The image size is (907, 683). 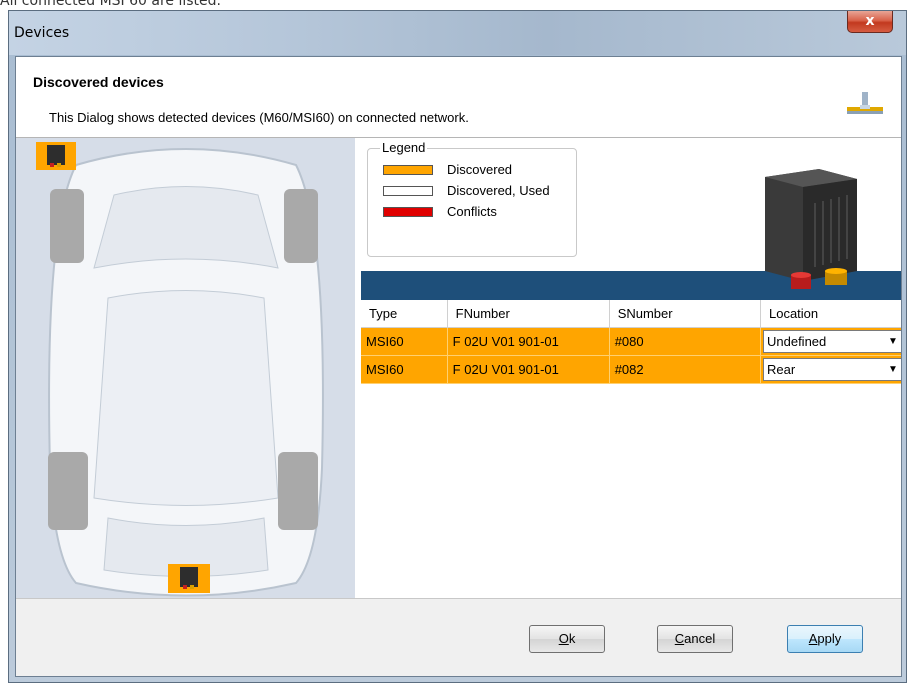 I want to click on rear-device-marker, so click(x=189, y=578).